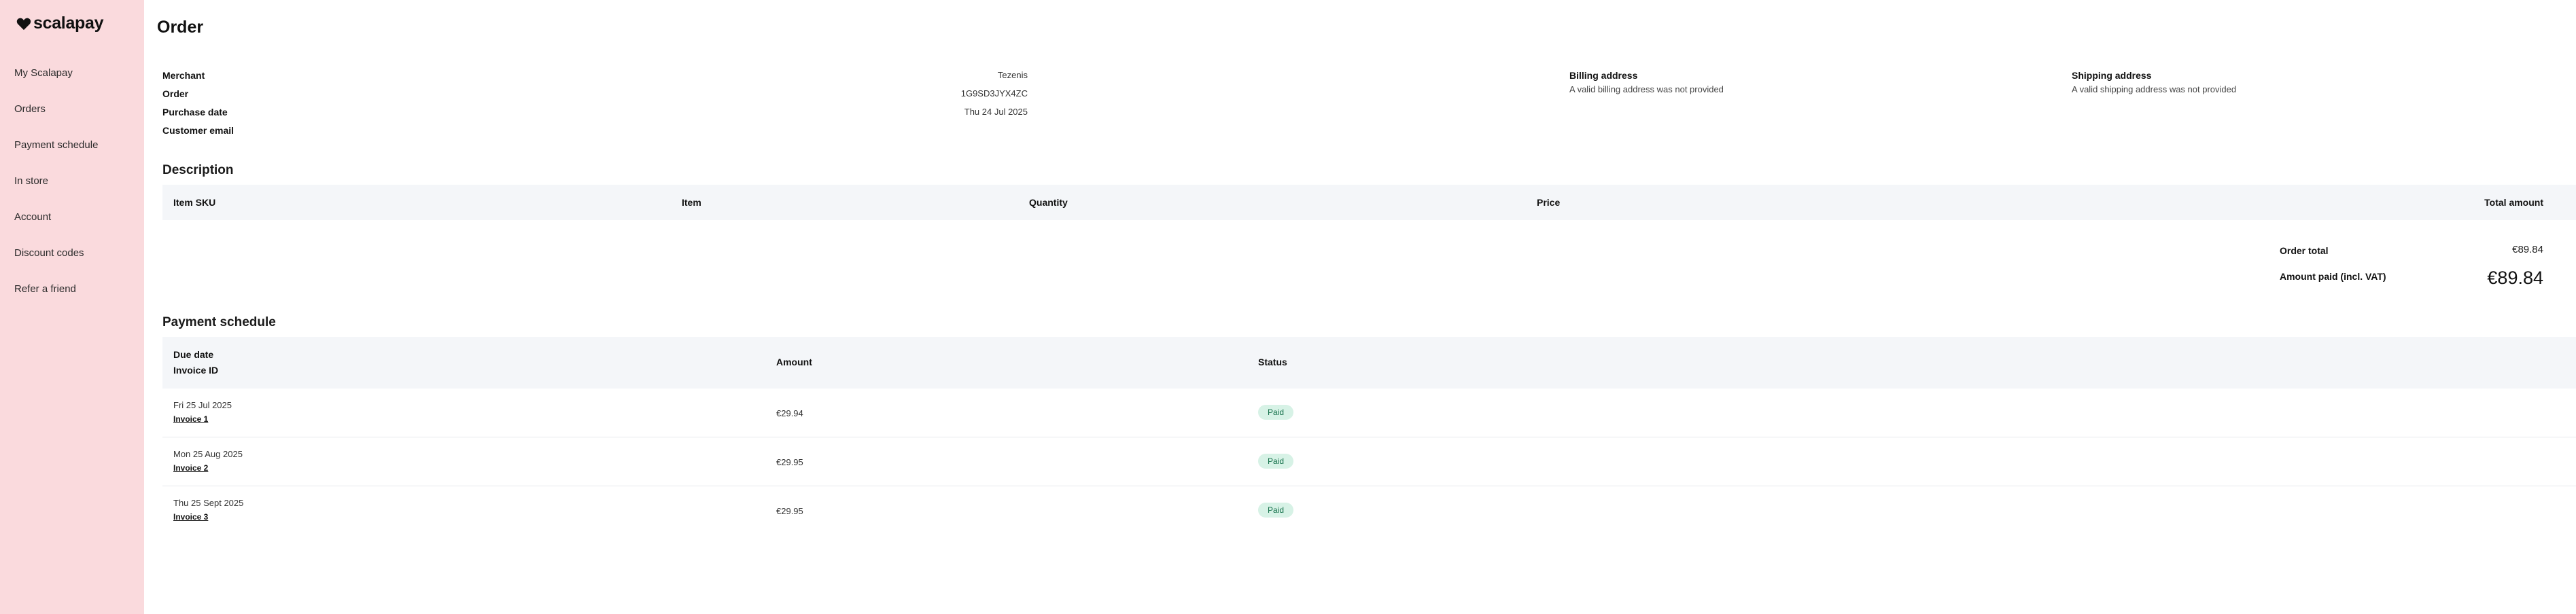  Describe the element at coordinates (789, 462) in the screenshot. I see `payment-row-2-amount: €29.95` at that location.